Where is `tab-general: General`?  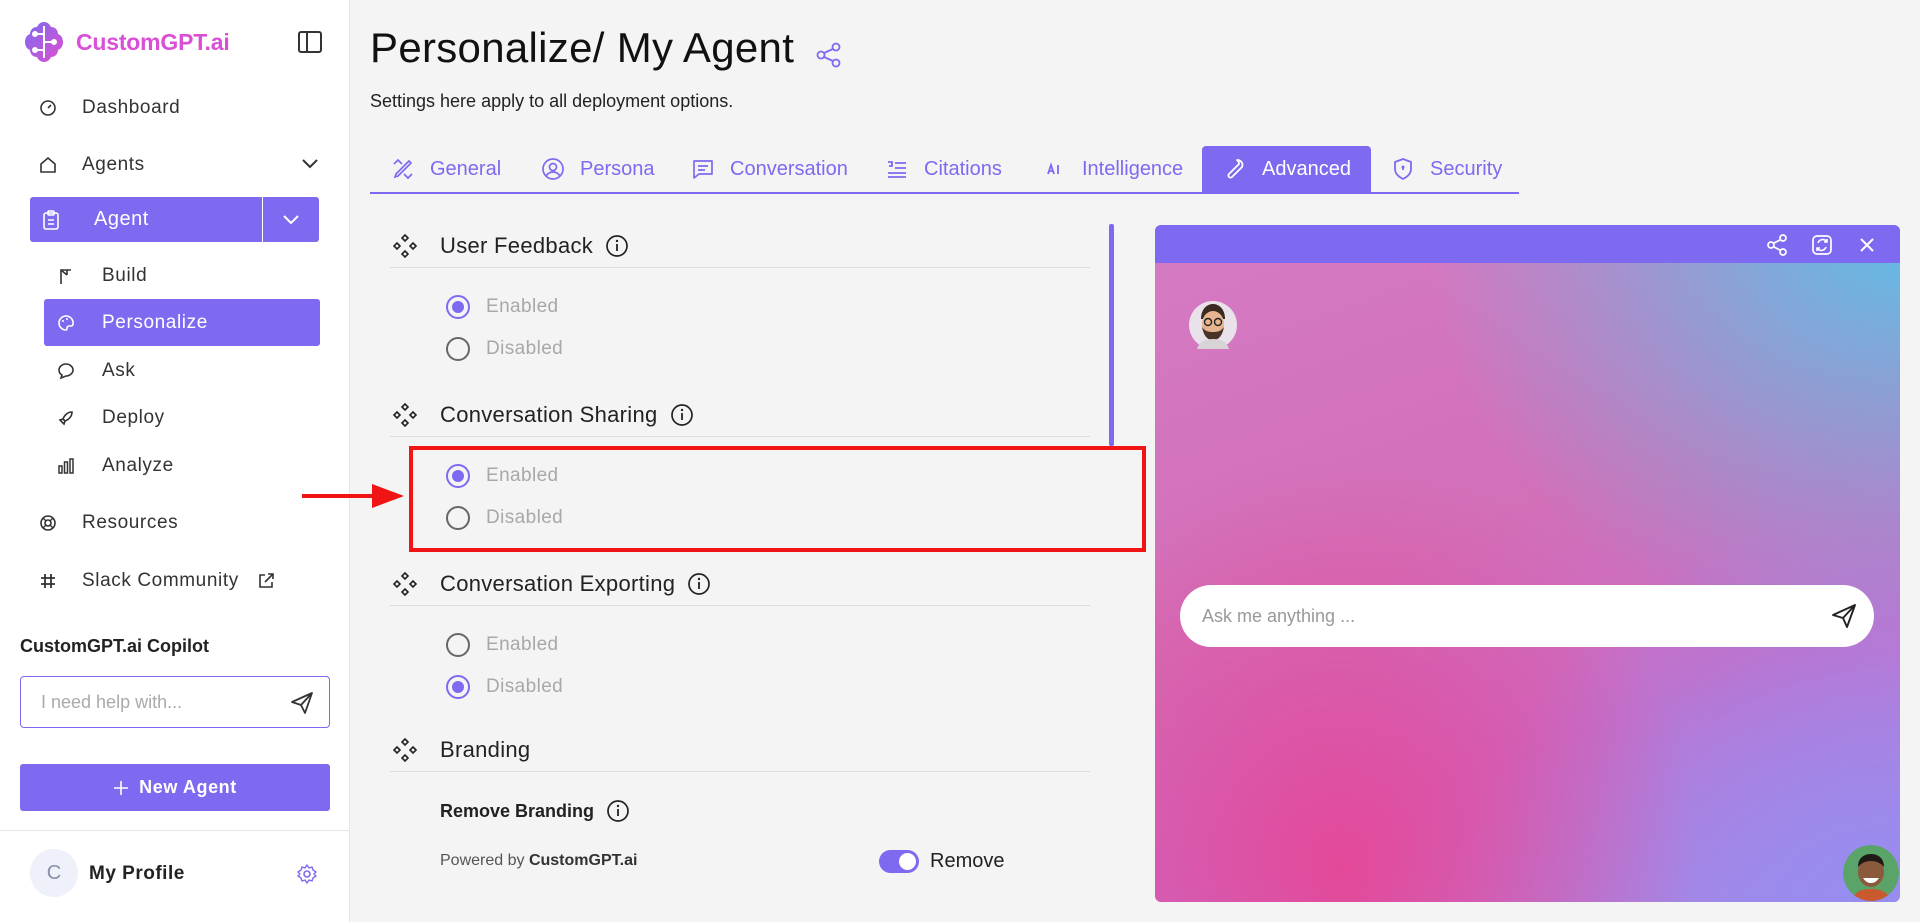 tab-general: General is located at coordinates (445, 169).